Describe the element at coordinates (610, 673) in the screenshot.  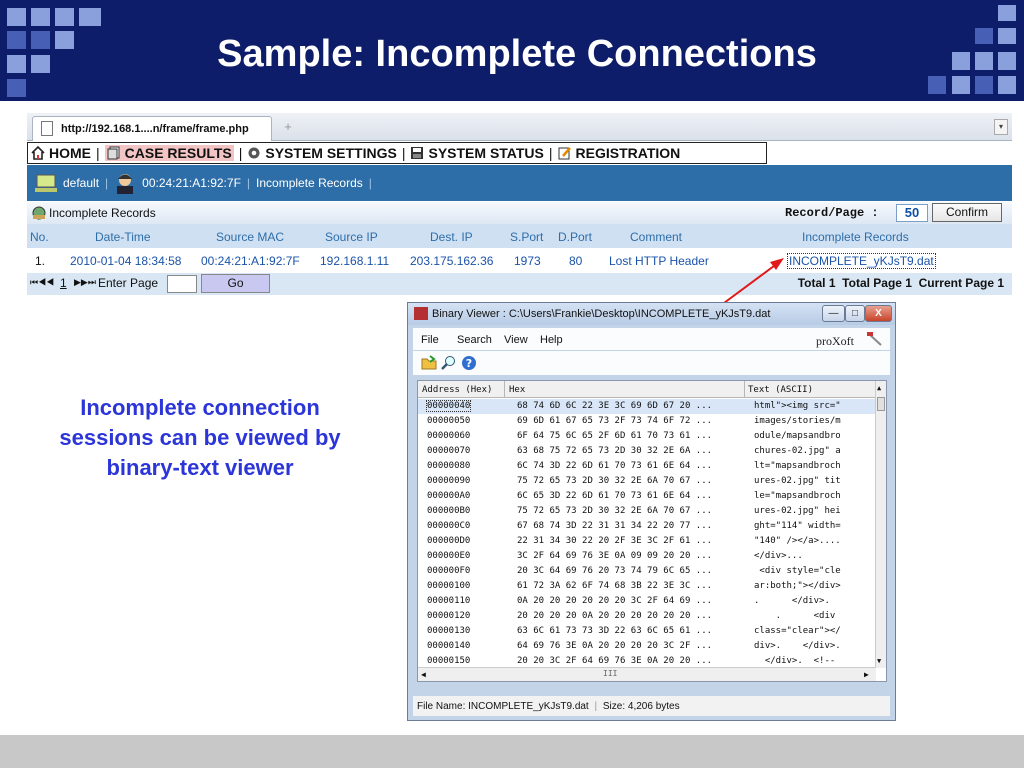
I see `scrollbar-grip: III` at that location.